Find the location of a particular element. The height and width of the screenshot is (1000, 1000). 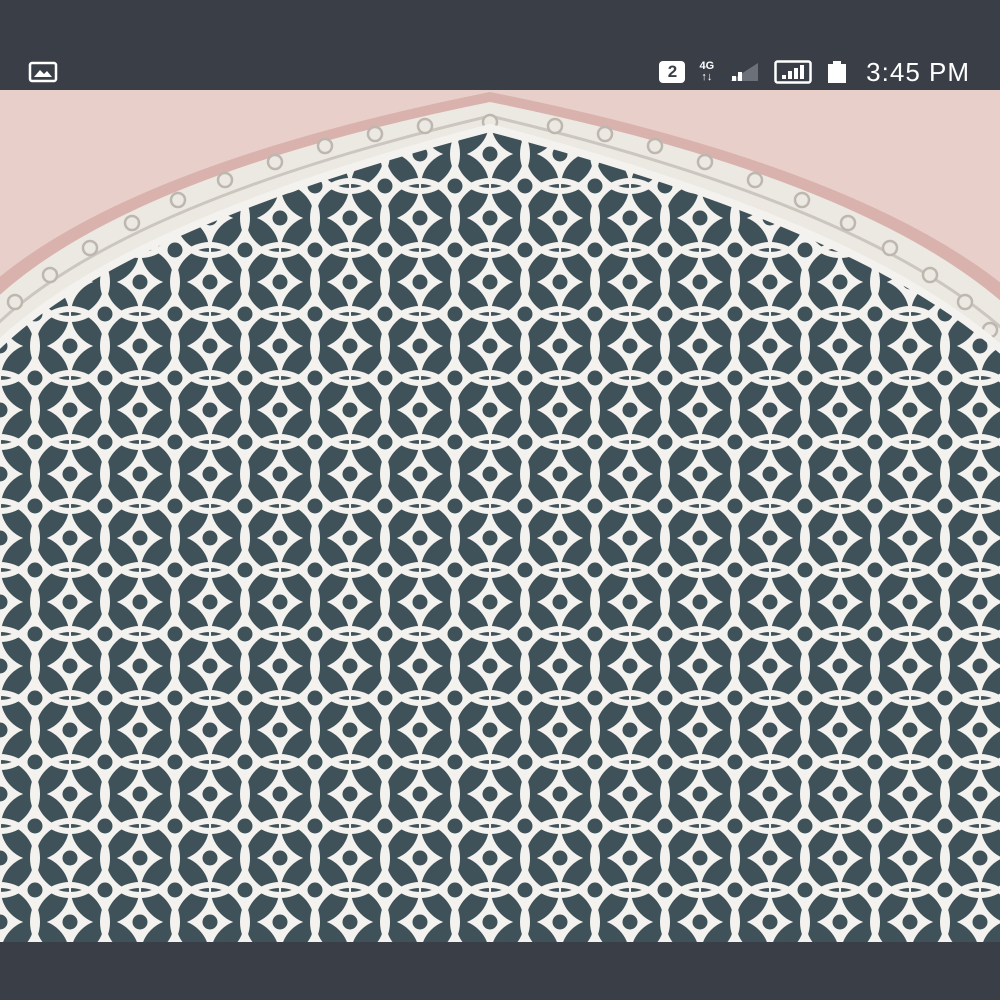

status-bar: 2 4G ↑↓ 3:45 PM is located at coordinates (500, 45).